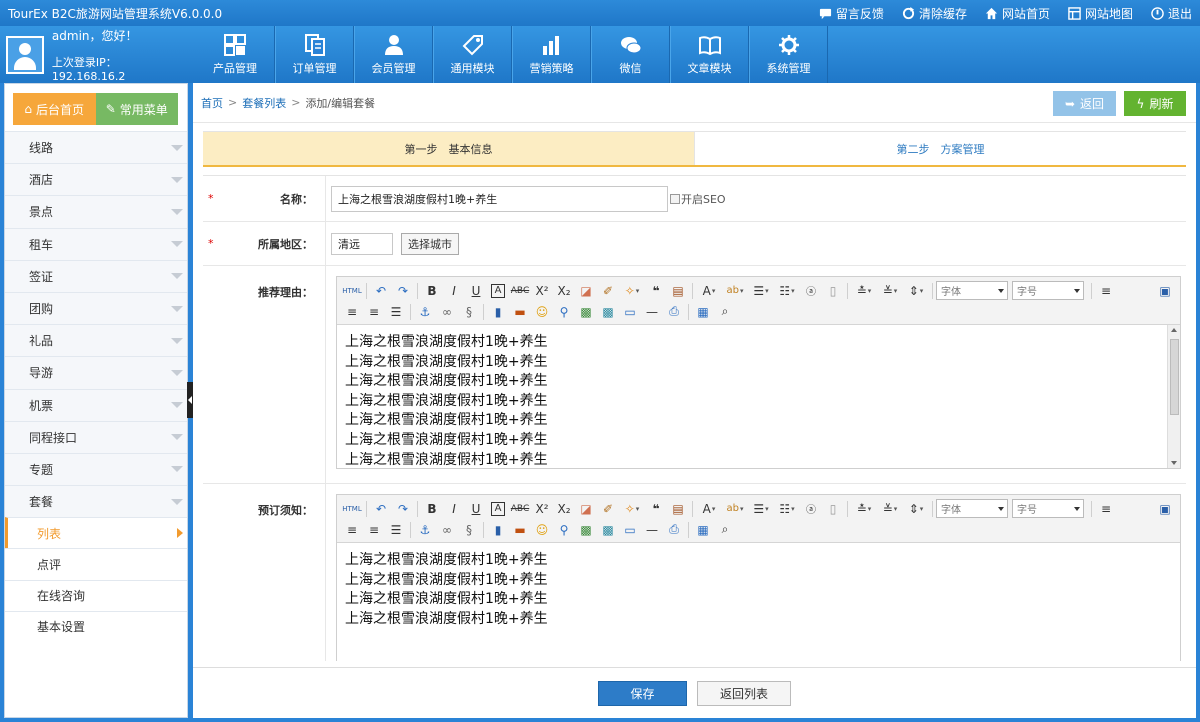  What do you see at coordinates (447, 312) in the screenshot?
I see `link-icon: ∞` at bounding box center [447, 312].